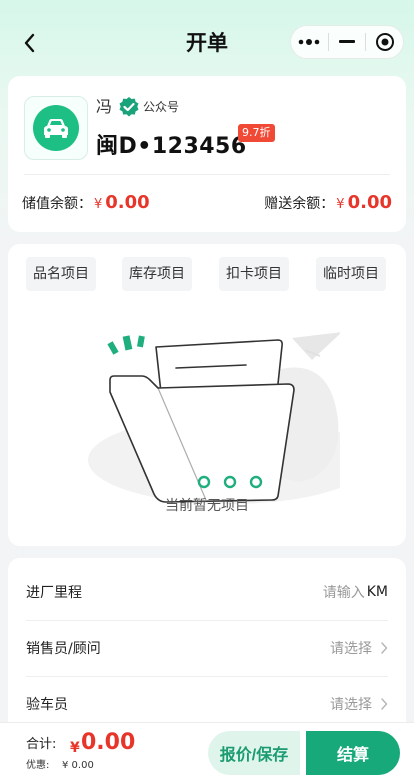 The width and height of the screenshot is (414, 780). Describe the element at coordinates (108, 742) in the screenshot. I see `total-amount: 0.00` at that location.